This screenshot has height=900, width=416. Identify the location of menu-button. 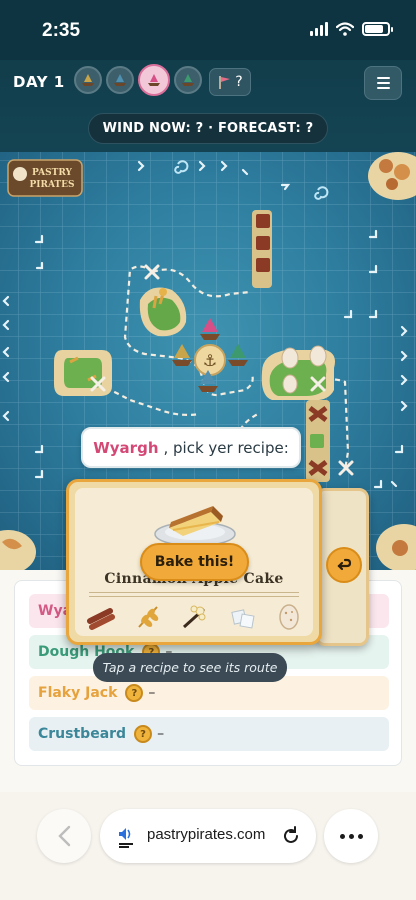
(383, 83).